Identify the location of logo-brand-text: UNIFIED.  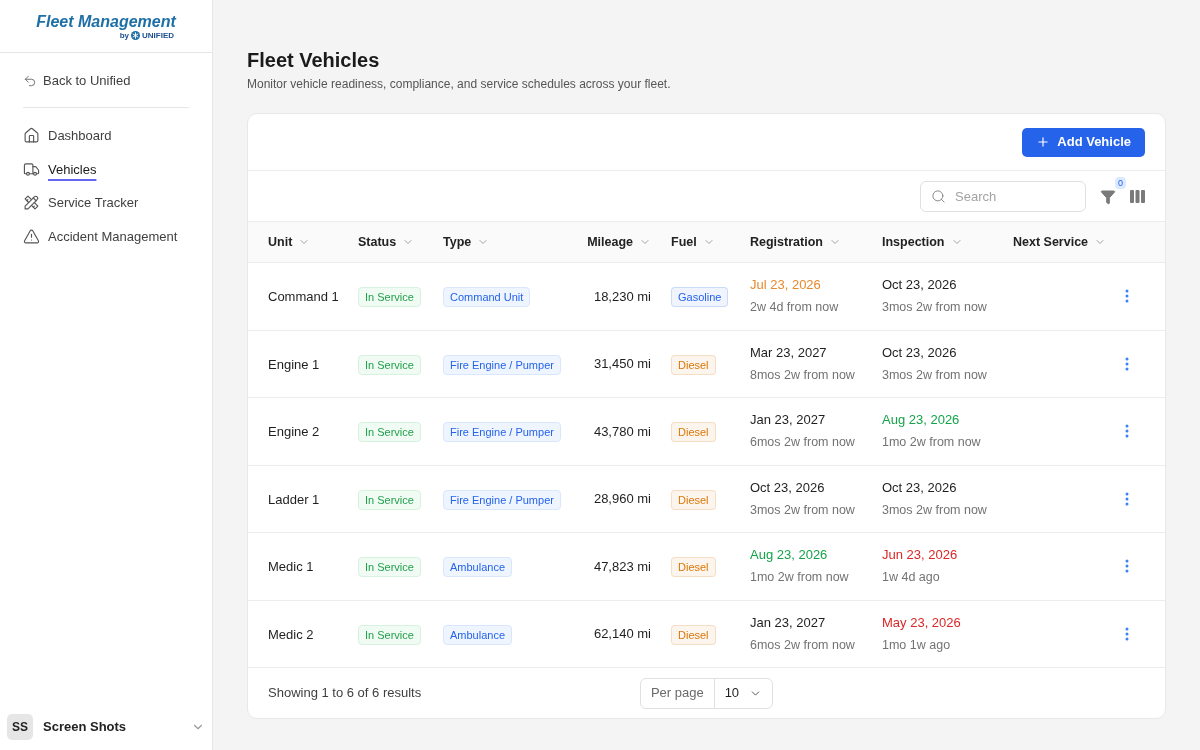
(158, 35).